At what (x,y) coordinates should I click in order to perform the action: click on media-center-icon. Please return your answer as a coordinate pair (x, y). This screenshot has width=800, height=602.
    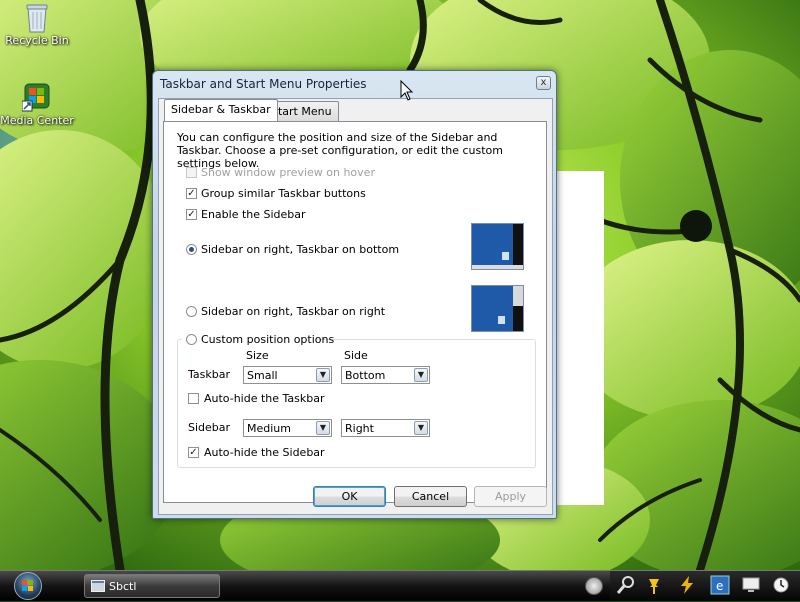
    Looking at the image, I should click on (36, 97).